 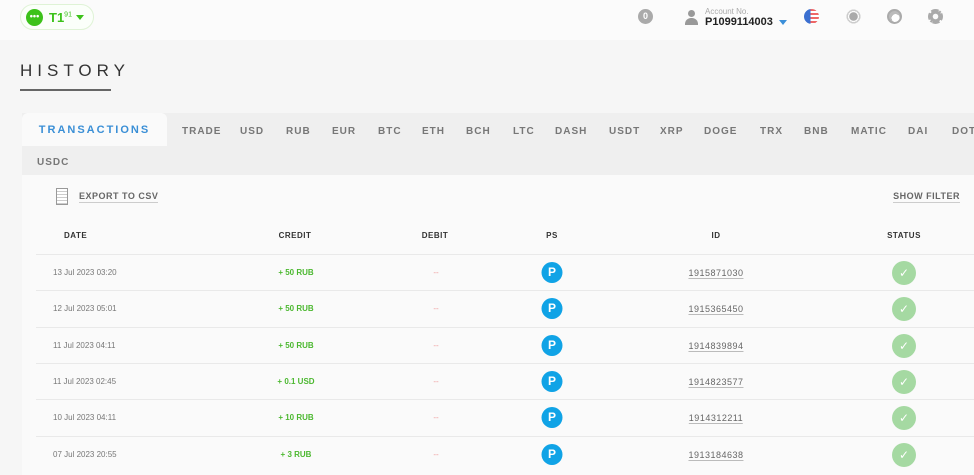 What do you see at coordinates (295, 235) in the screenshot?
I see `column-header-credit: CREDIT` at bounding box center [295, 235].